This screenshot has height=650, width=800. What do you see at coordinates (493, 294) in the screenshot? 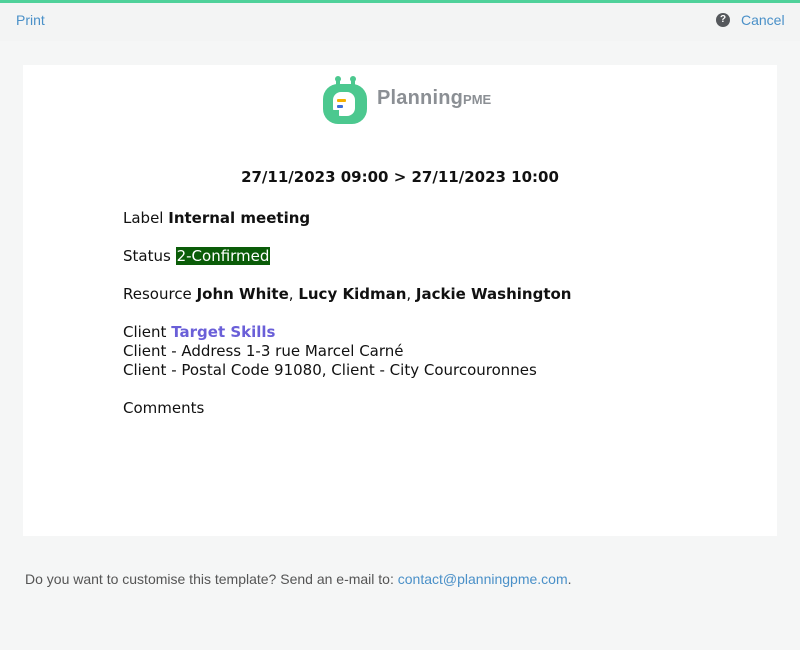
I see `resource-name: Jackie Washington` at bounding box center [493, 294].